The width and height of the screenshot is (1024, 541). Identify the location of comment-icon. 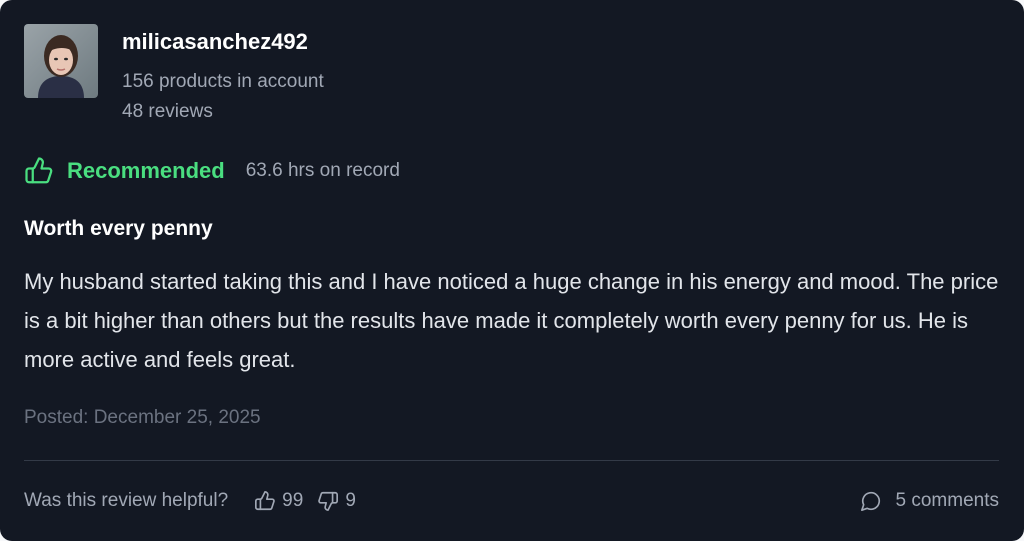
(878, 501).